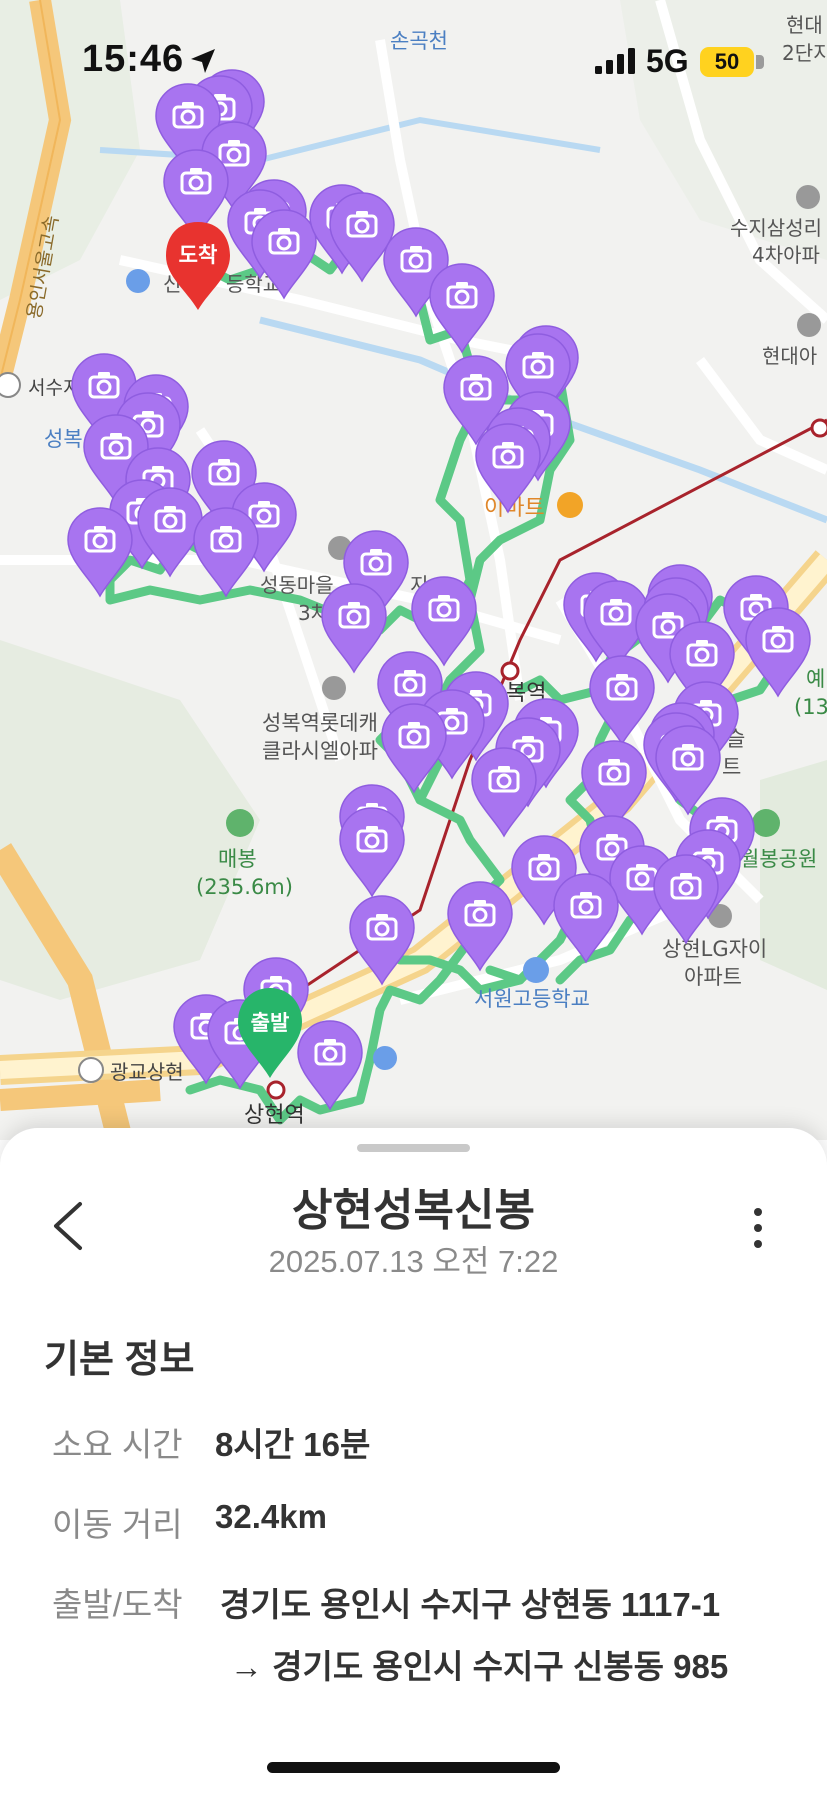  I want to click on map-label-poi: (13, so click(810, 707).